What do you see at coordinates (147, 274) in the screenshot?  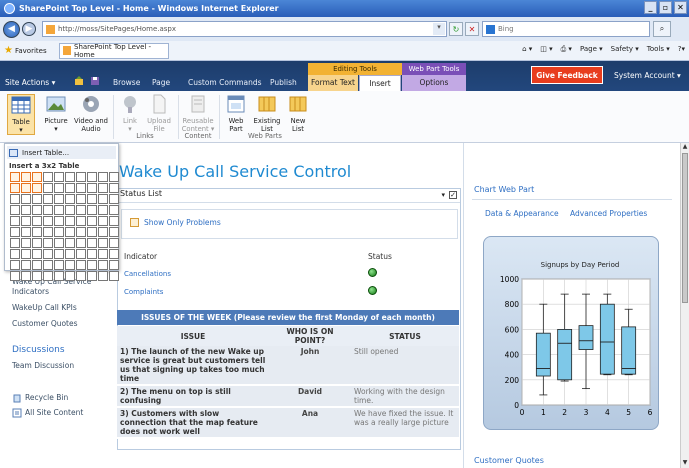 I see `kpi-cancellations: Cancellations` at bounding box center [147, 274].